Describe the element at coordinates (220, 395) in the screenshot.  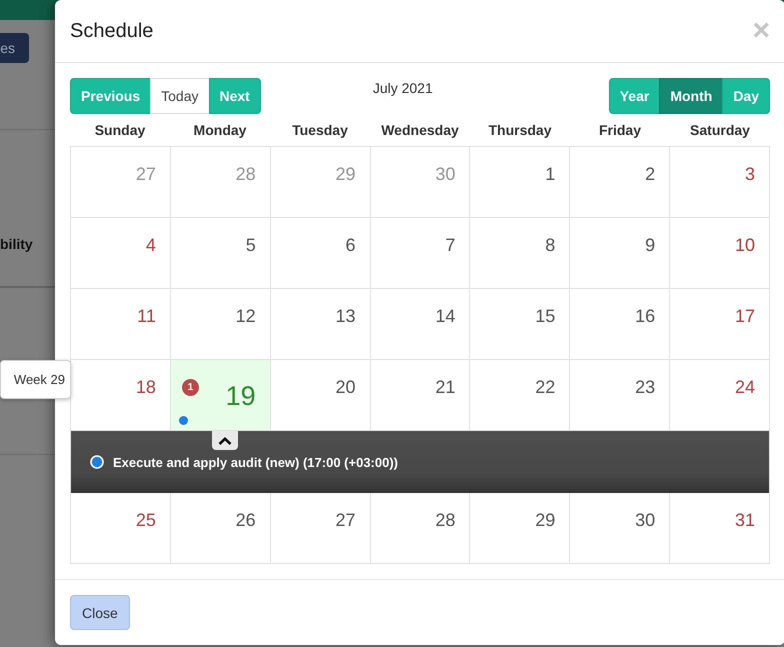
I see `day-cell: 1 19` at that location.